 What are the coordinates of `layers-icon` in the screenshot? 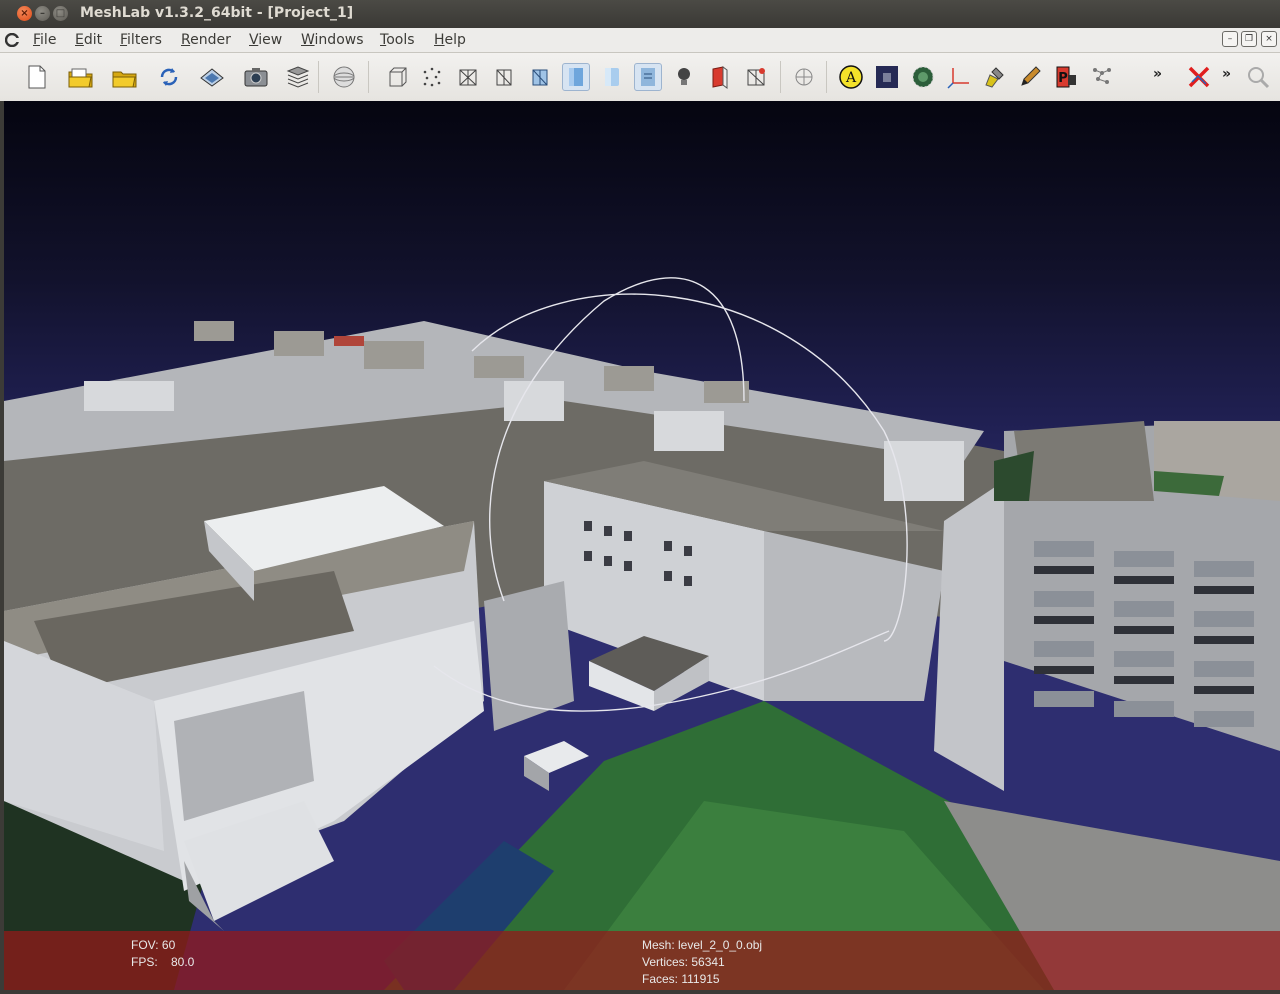 It's located at (298, 77).